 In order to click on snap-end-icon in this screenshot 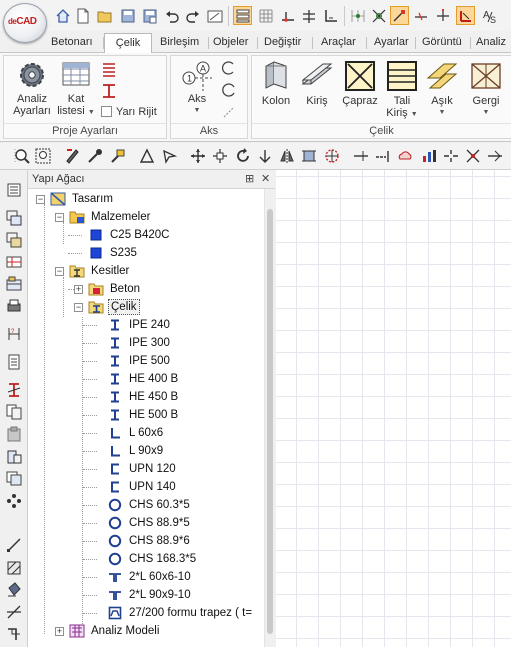, I will do `click(399, 15)`.